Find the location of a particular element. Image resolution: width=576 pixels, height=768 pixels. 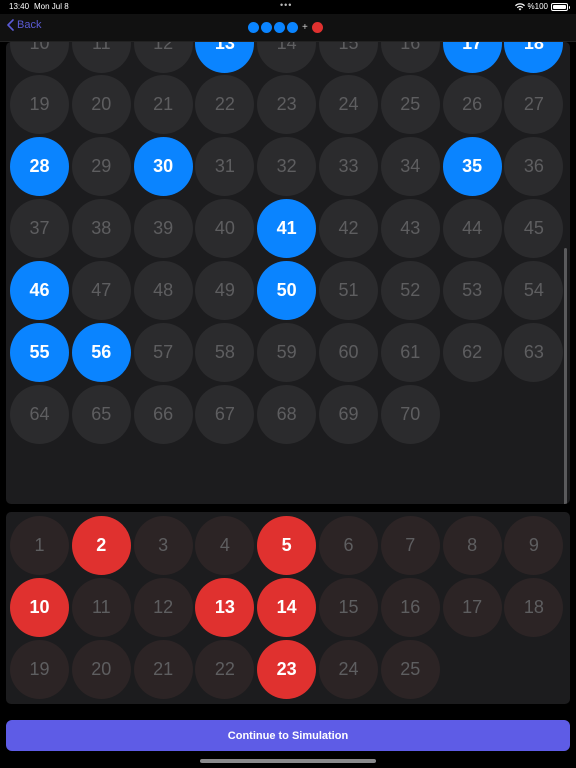

main-number-ball: 50 is located at coordinates (287, 291).